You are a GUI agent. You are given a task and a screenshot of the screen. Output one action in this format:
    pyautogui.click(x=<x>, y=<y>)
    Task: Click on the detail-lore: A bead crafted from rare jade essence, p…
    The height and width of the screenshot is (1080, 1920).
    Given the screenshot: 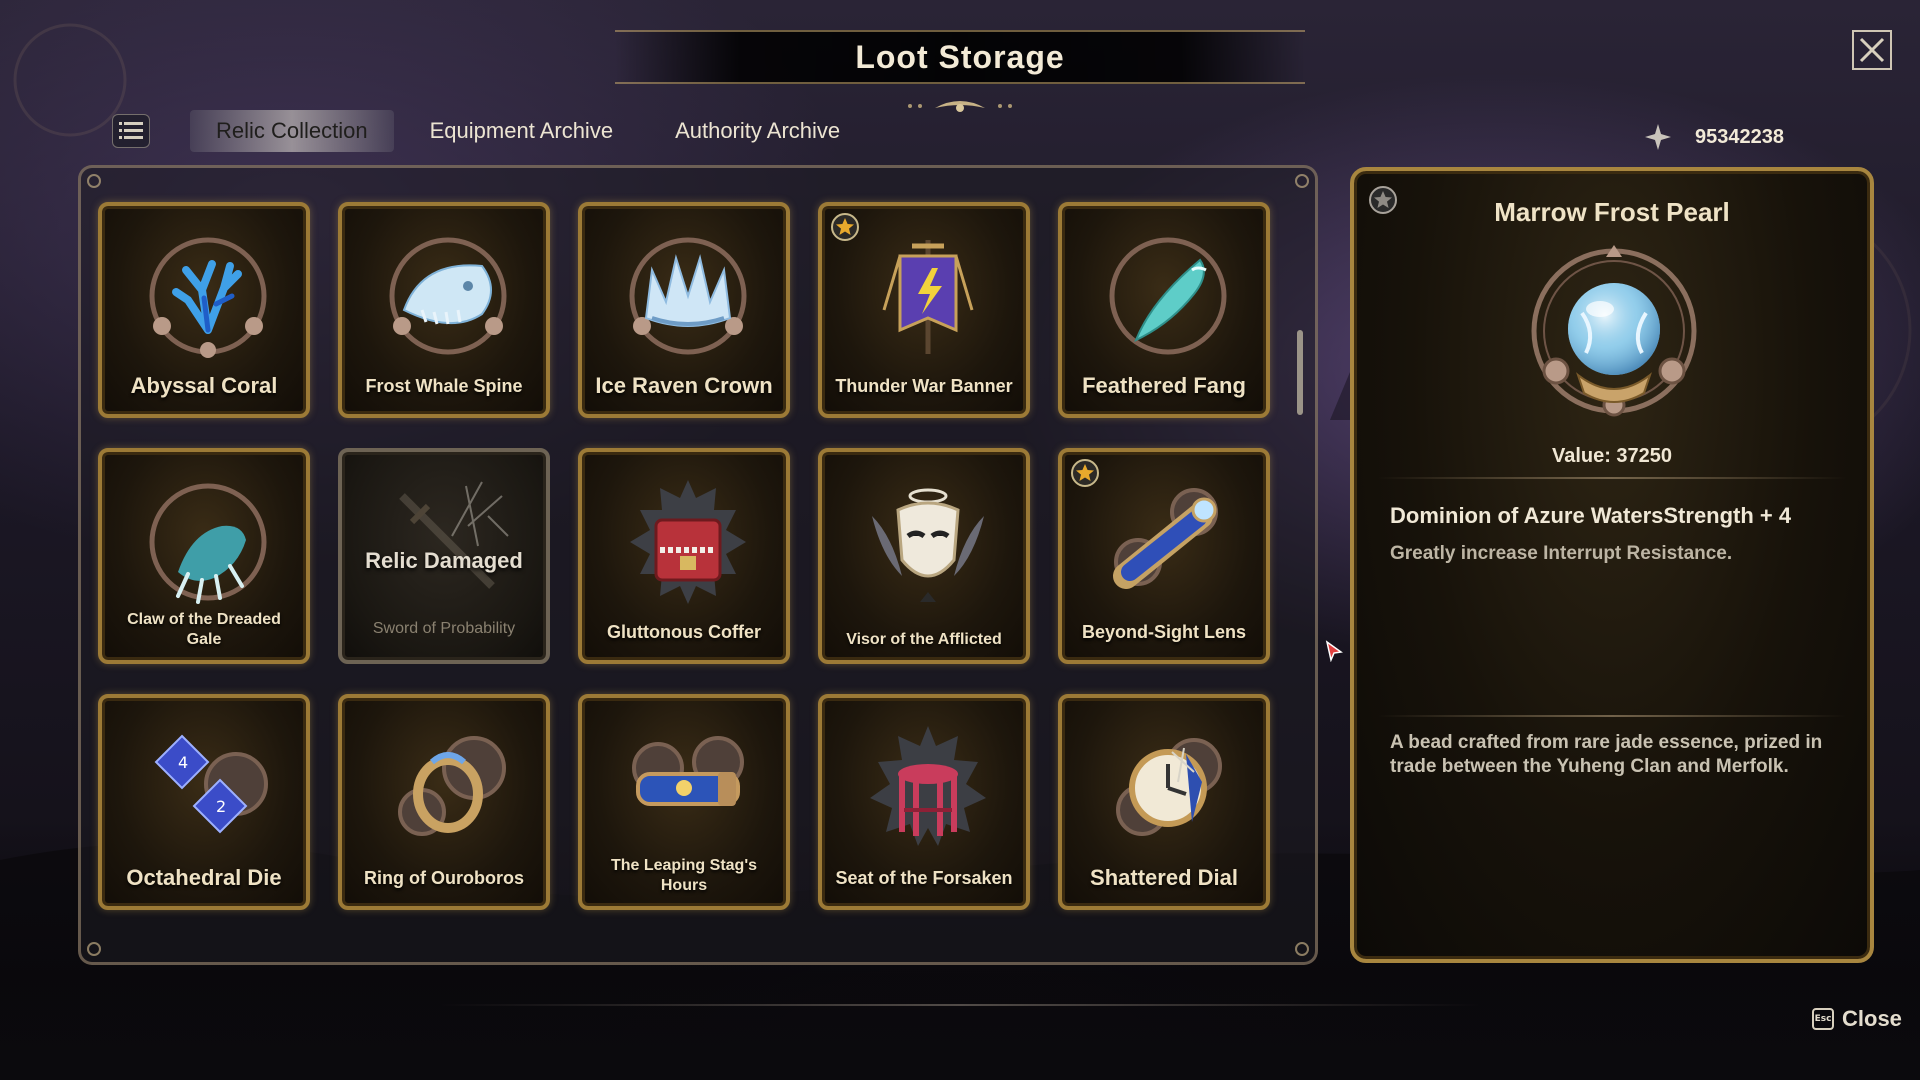 What is the action you would take?
    pyautogui.click(x=1606, y=754)
    